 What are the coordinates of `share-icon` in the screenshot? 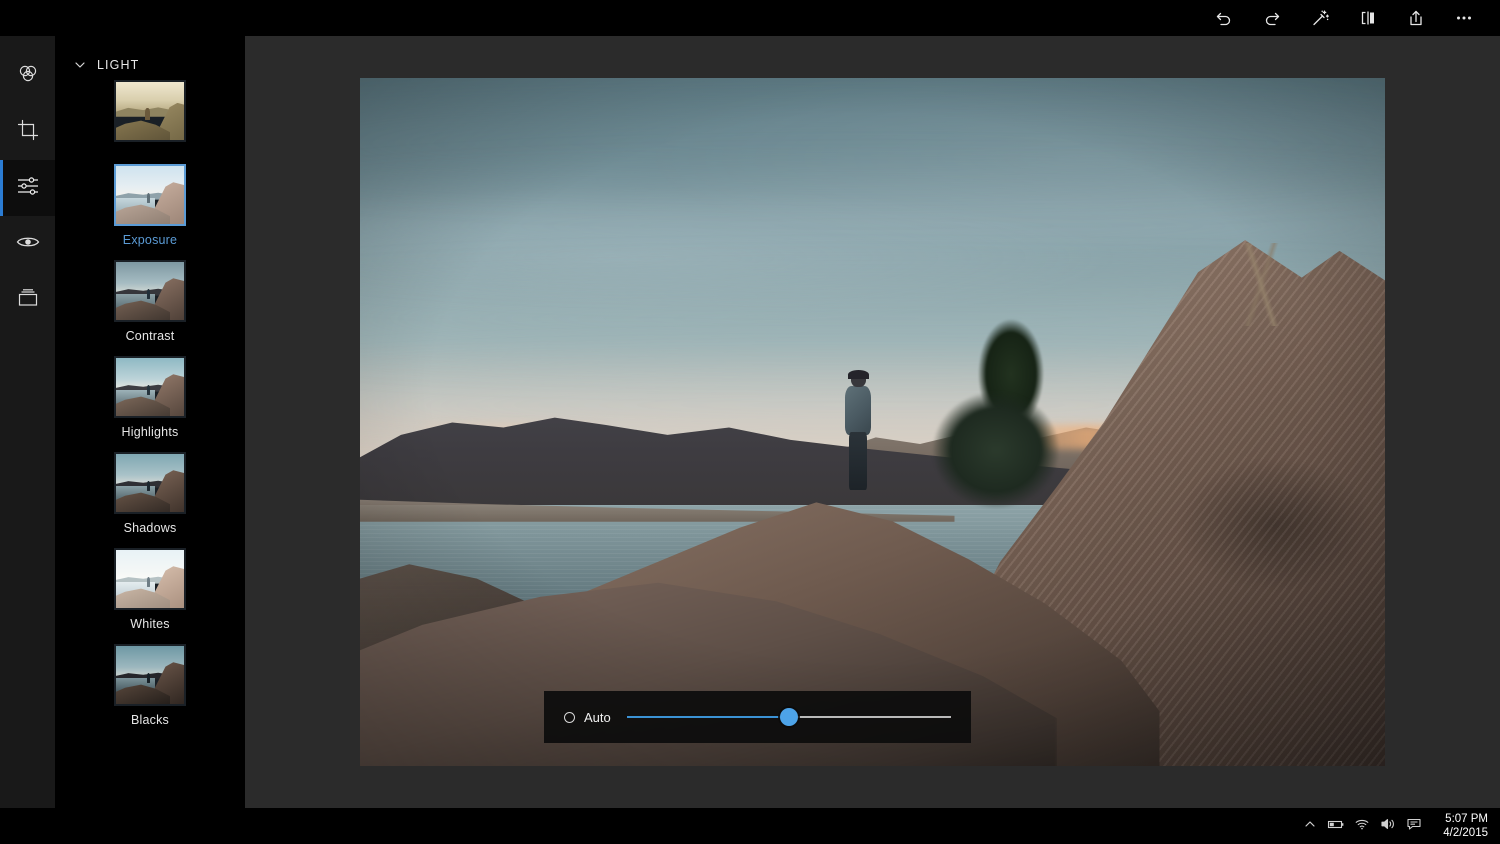 It's located at (1416, 18).